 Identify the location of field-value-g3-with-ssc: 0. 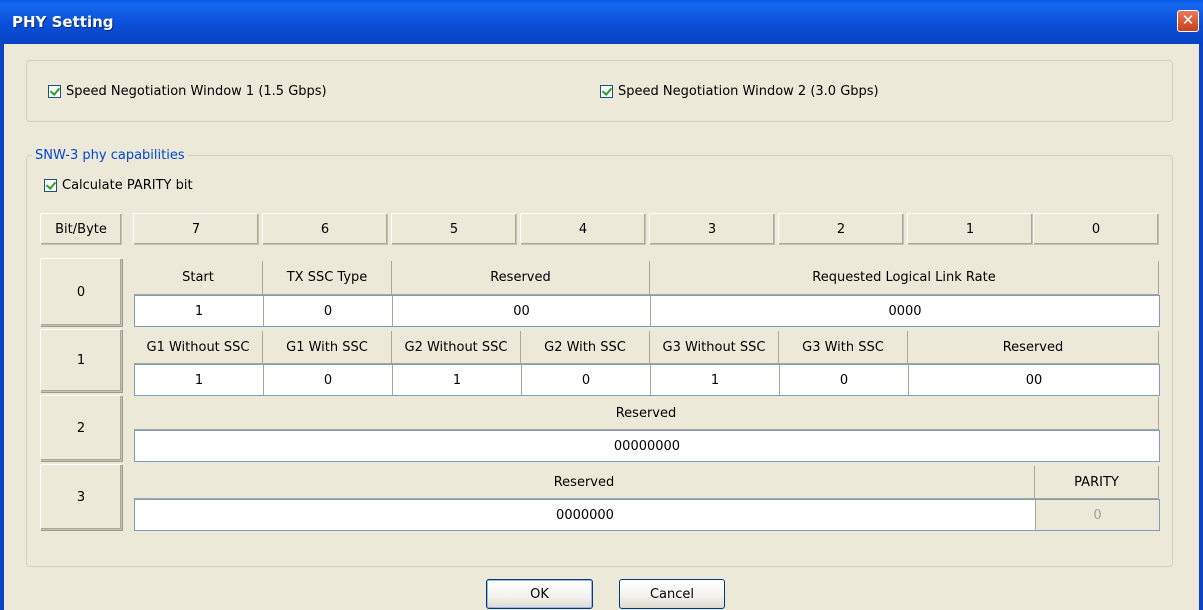
(844, 380).